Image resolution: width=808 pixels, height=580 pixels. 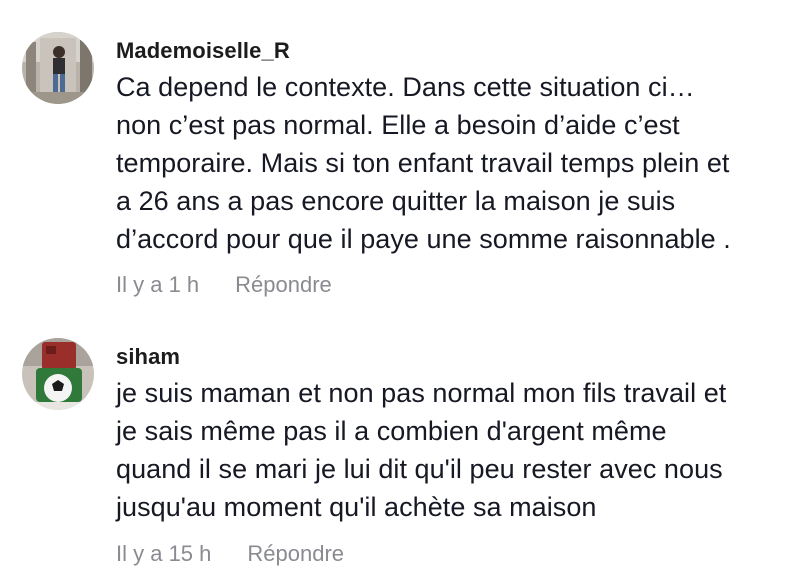 I want to click on cake-photo-avatar-icon, so click(x=58, y=374).